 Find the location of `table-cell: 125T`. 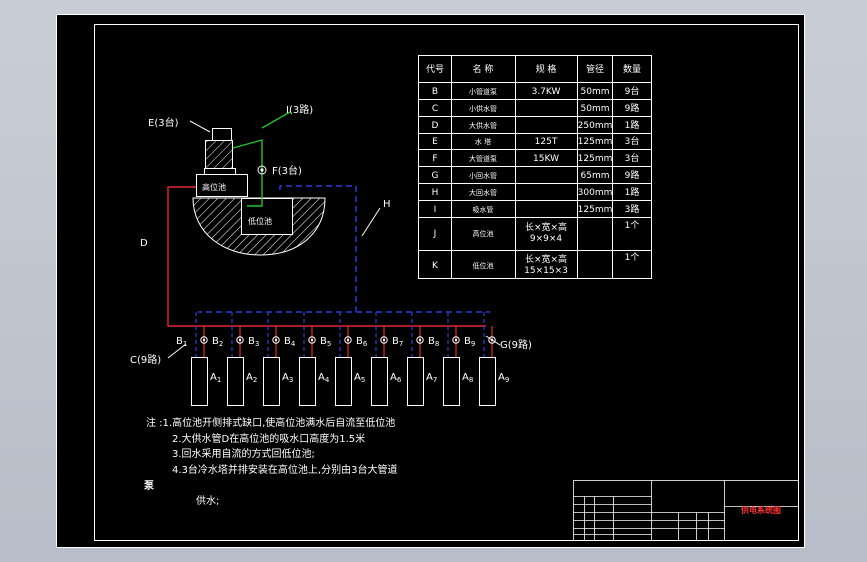

table-cell: 125T is located at coordinates (546, 142).